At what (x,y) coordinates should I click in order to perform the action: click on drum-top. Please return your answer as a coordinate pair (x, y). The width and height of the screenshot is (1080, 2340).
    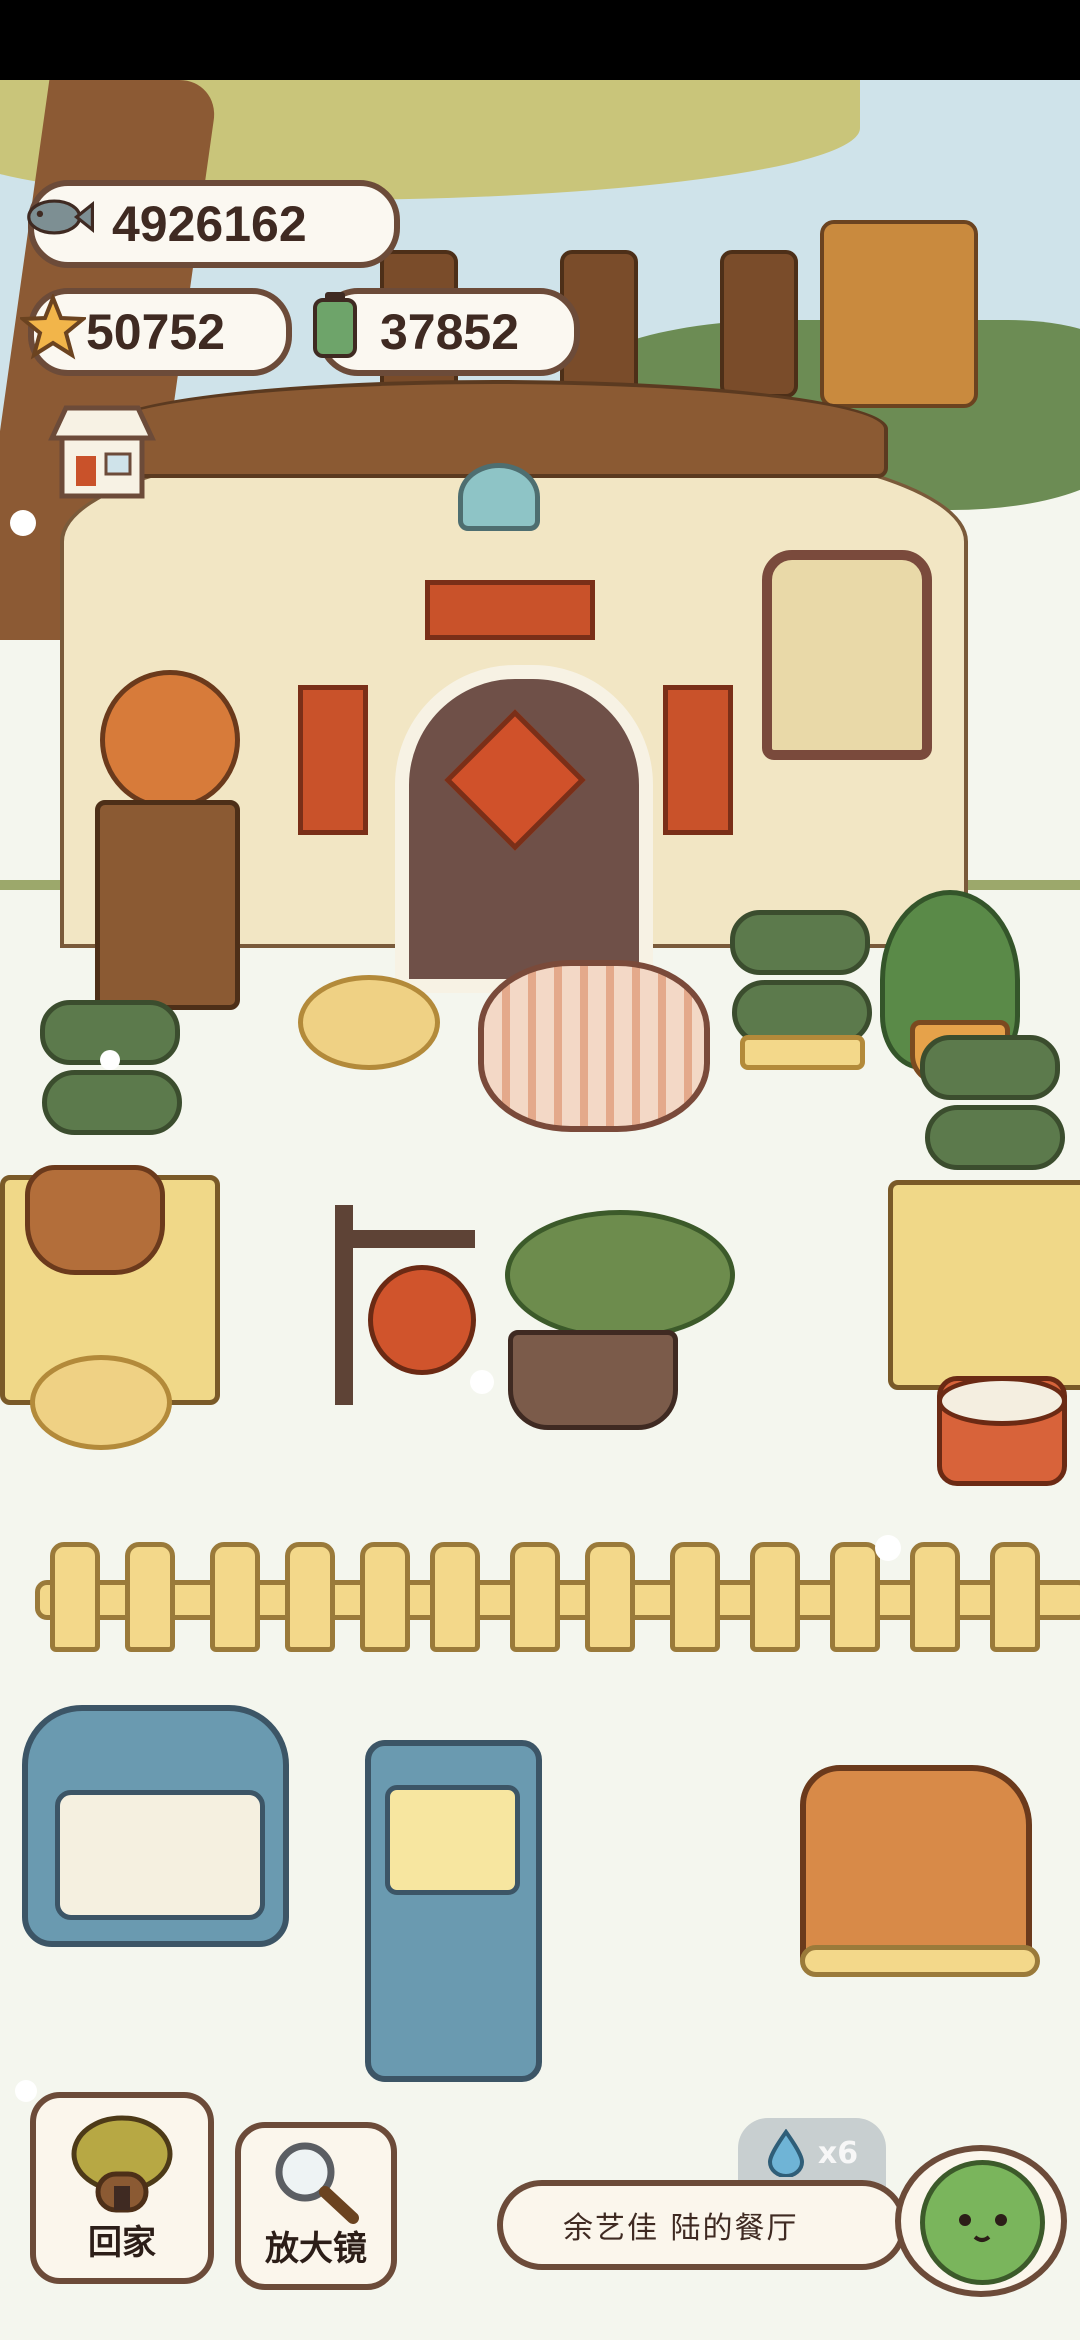
    Looking at the image, I should click on (1002, 1401).